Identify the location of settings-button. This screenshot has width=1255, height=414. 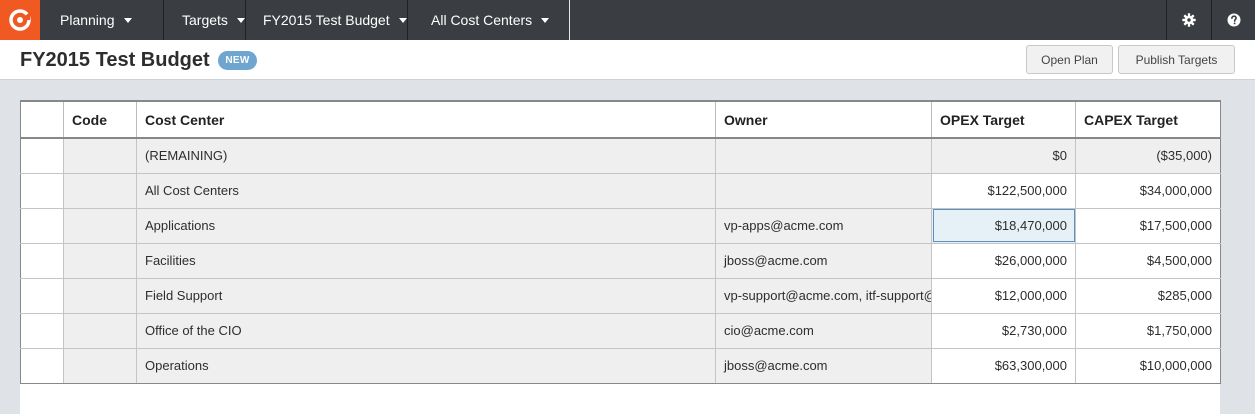
(1188, 20).